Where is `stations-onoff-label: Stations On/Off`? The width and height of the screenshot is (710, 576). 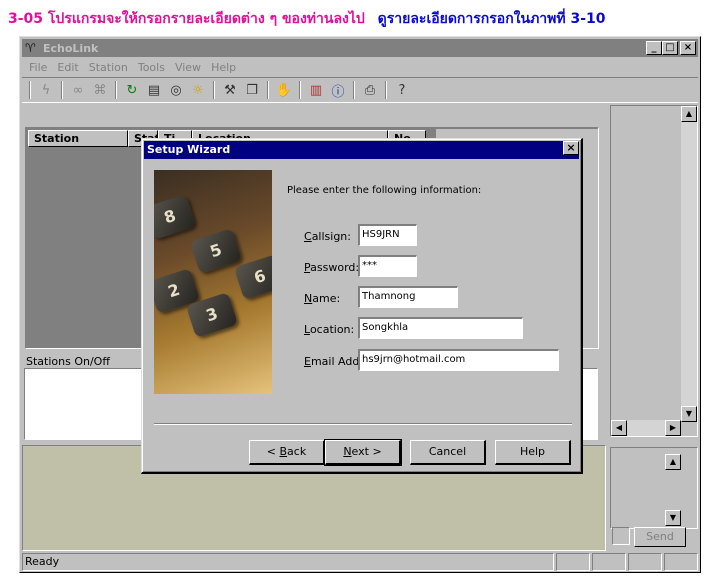 stations-onoff-label: Stations On/Off is located at coordinates (68, 361).